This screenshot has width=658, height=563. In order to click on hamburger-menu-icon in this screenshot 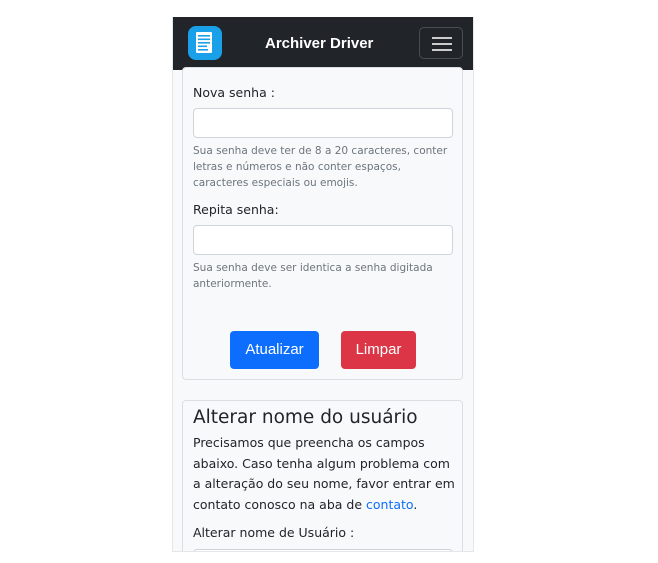, I will do `click(441, 43)`.